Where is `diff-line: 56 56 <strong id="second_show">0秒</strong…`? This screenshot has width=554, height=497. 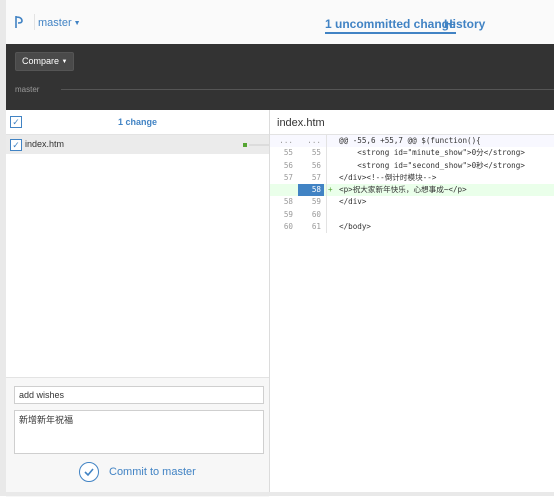 diff-line: 56 56 <strong id="second_show">0秒</strong… is located at coordinates (412, 165).